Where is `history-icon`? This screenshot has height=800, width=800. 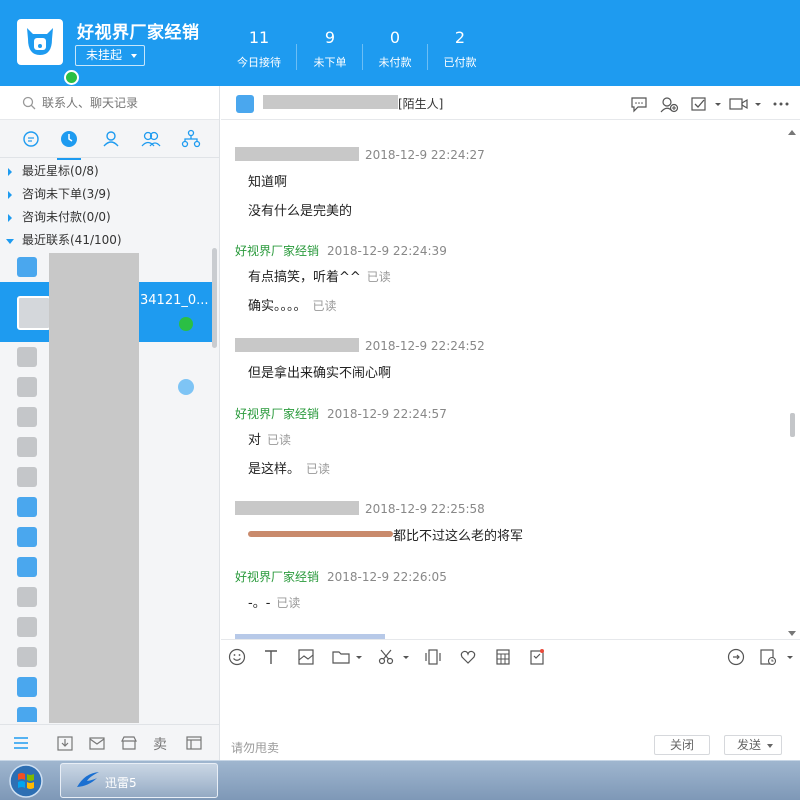
history-icon is located at coordinates (768, 657).